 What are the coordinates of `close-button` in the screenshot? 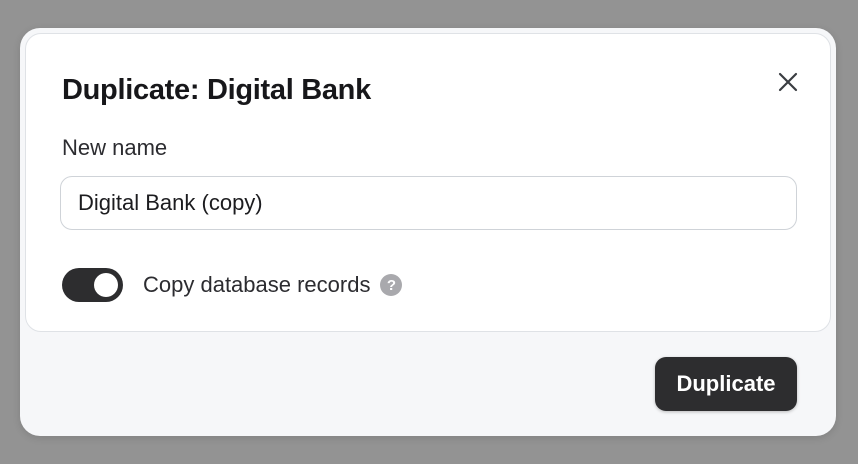 It's located at (788, 82).